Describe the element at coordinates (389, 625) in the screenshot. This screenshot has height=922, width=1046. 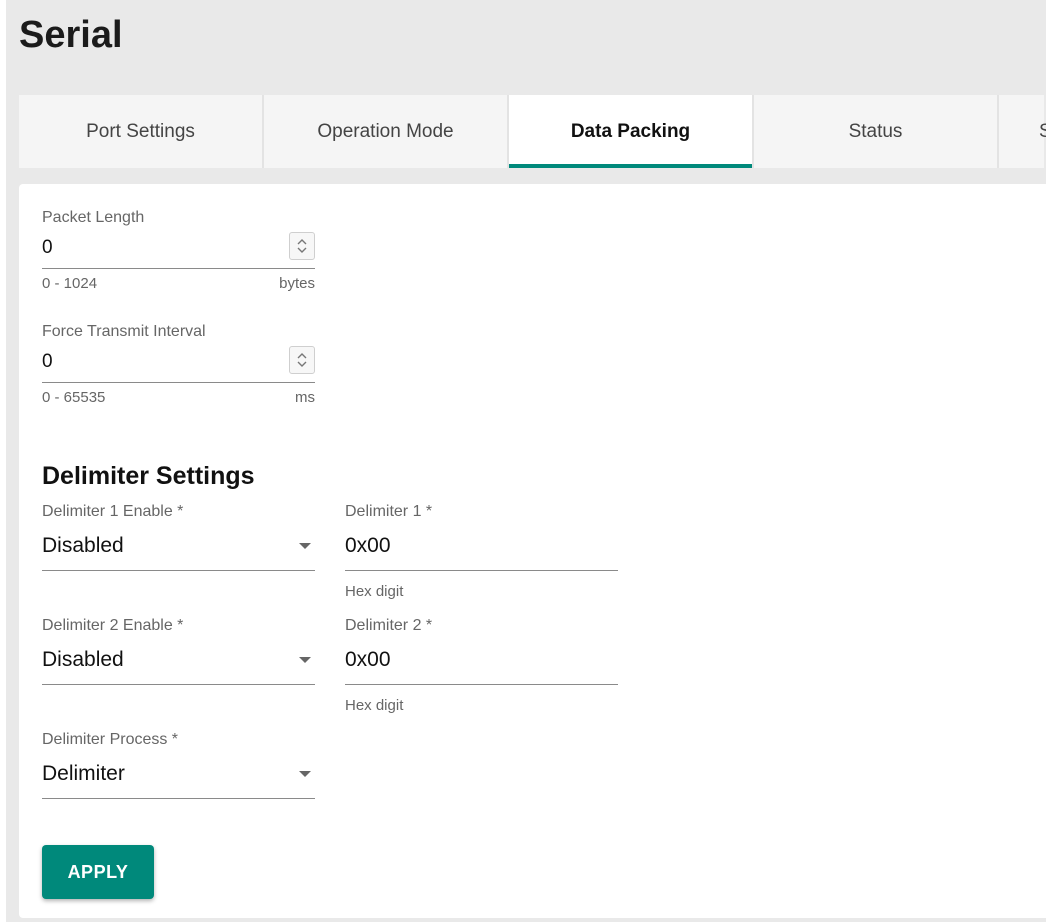
I see `delimiter2-label: Delimiter 2 *` at that location.